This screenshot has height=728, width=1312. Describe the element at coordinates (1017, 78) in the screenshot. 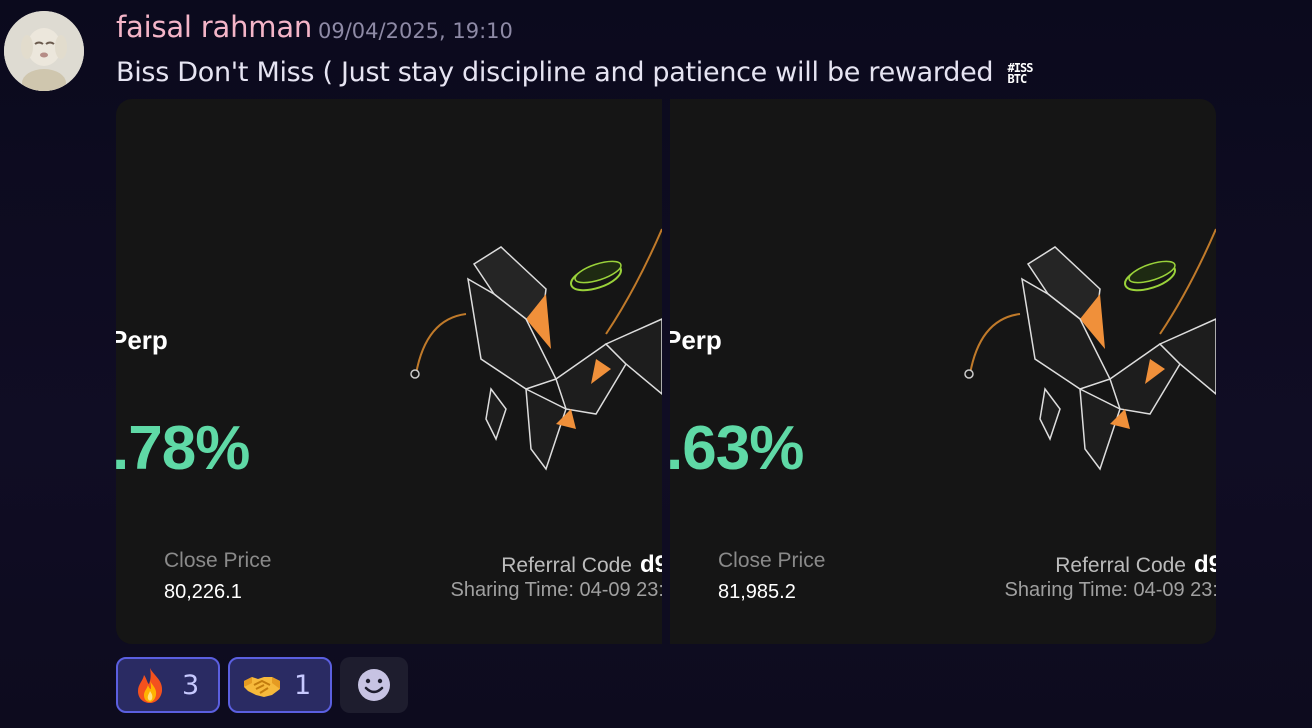

I see `custom-emoji-line2: BTC` at that location.